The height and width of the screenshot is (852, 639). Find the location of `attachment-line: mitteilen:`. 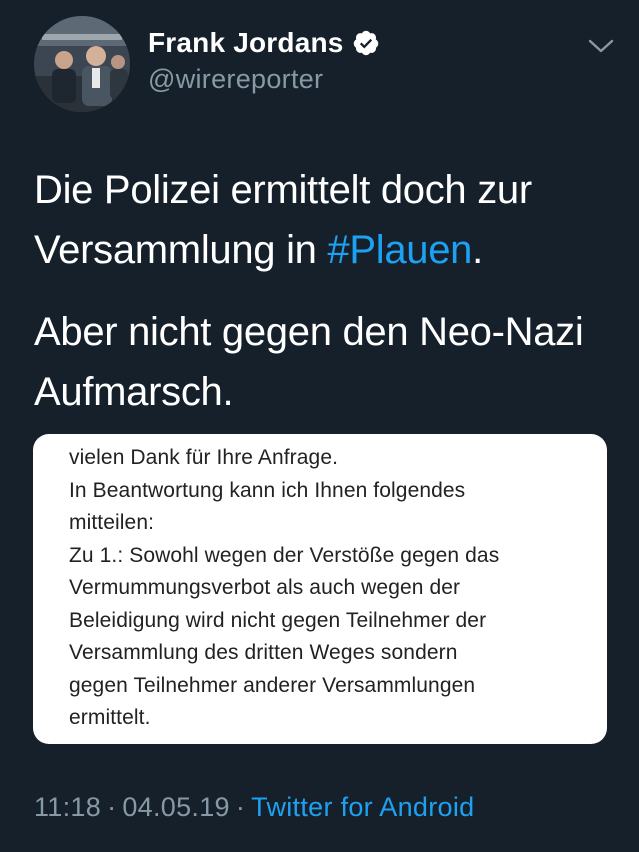

attachment-line: mitteilen: is located at coordinates (112, 522).